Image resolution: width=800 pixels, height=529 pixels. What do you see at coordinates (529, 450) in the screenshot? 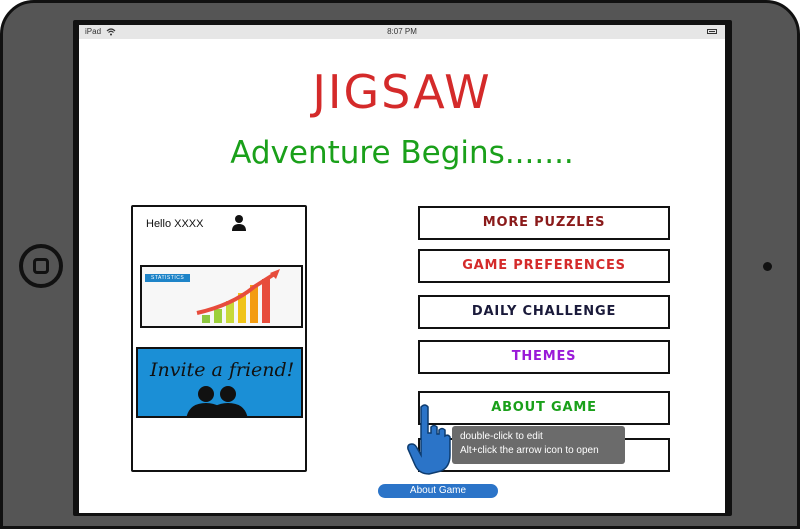
I see `tooltip-line-2: Alt+click the arrow icon to open` at bounding box center [529, 450].